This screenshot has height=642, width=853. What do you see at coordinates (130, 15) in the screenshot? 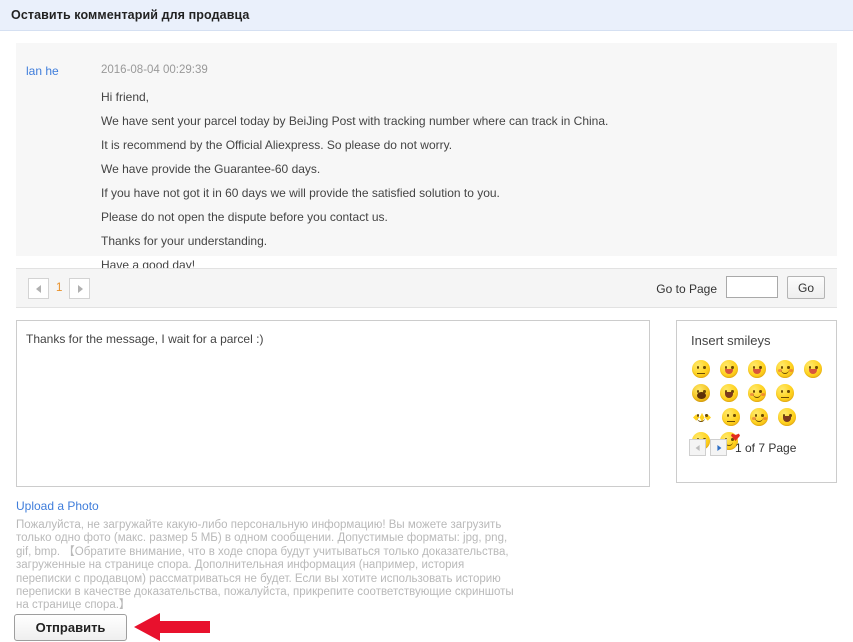
I see `page-title: Оставить комментарий для продавца` at bounding box center [130, 15].